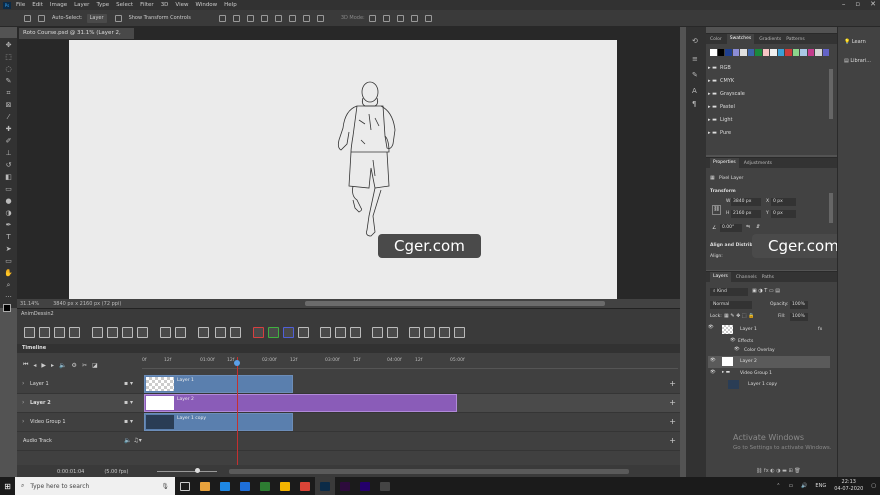  I want to click on menu-view: View, so click(181, 5).